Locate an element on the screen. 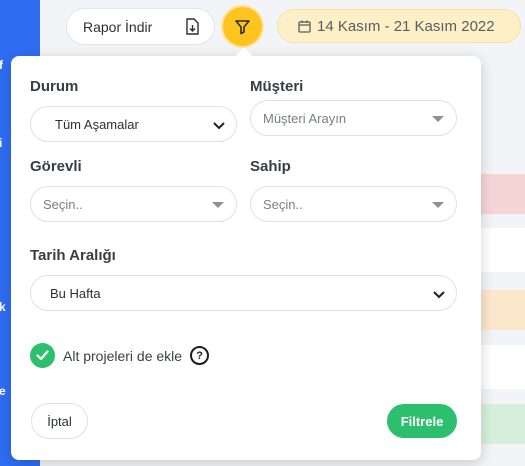  subprojects-checkbox is located at coordinates (42, 355).